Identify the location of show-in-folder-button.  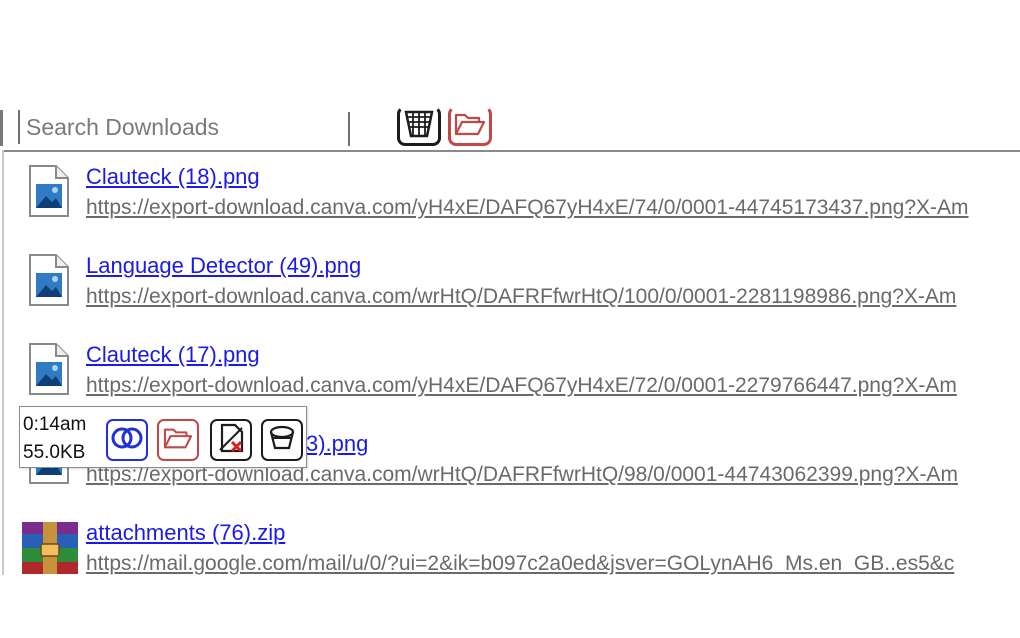
(178, 440).